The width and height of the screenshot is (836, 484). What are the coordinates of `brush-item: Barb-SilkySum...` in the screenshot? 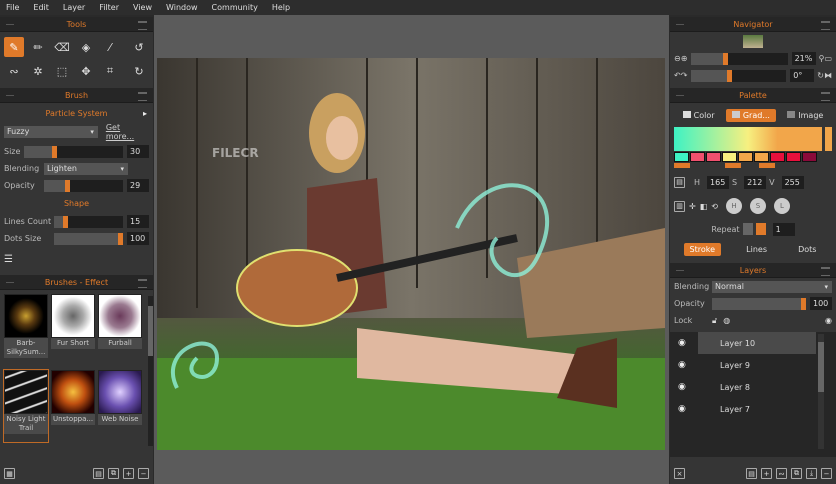 It's located at (26, 330).